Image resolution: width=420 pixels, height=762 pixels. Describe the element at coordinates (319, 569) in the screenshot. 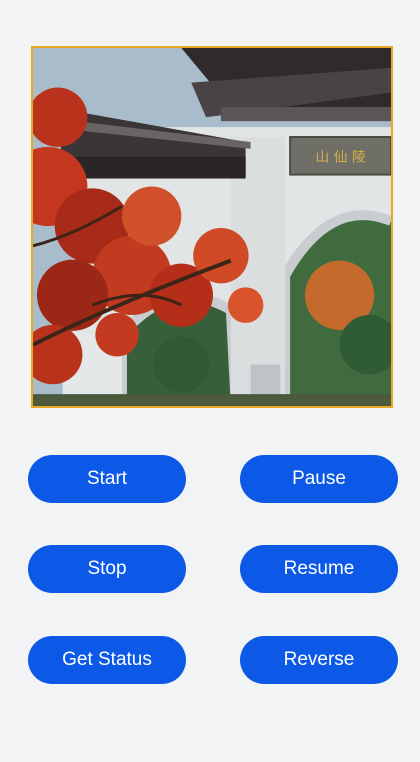

I see `resume-button: Resume` at that location.